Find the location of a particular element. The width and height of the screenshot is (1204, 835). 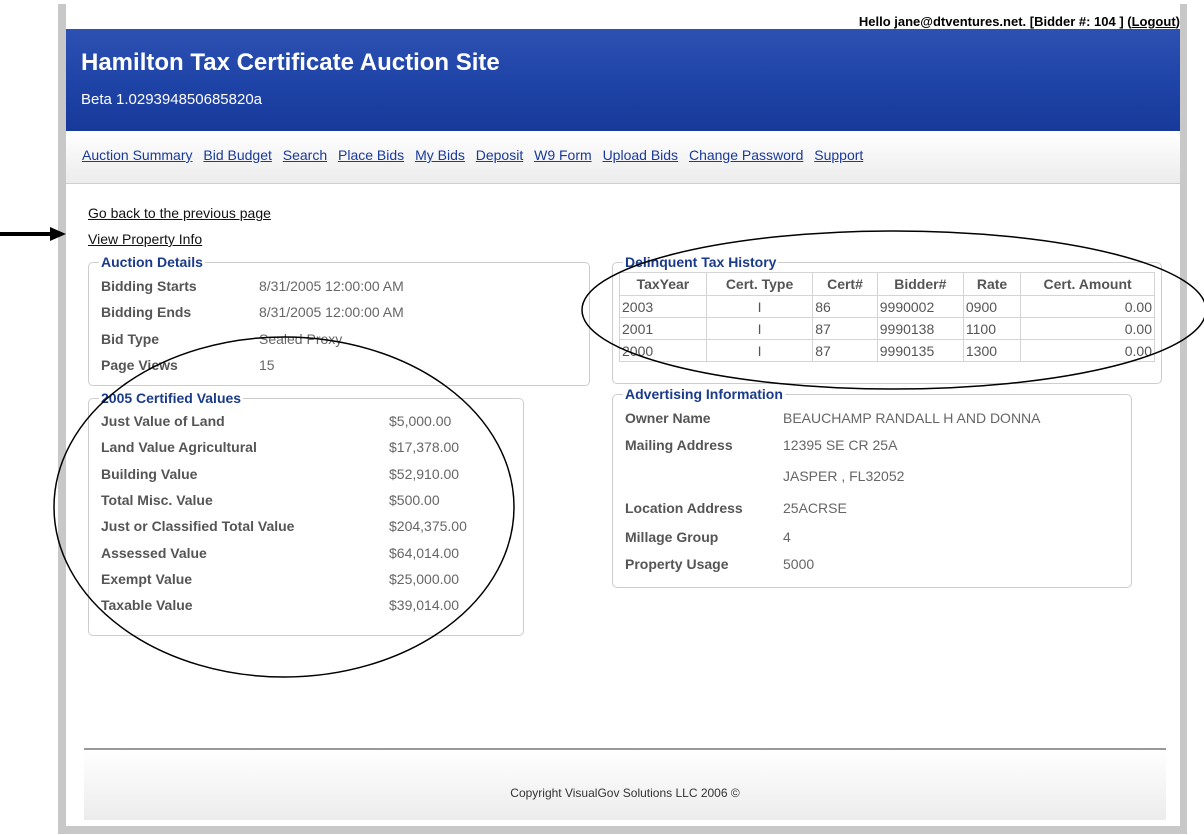

arrow-annotation-icon is located at coordinates (33, 234).